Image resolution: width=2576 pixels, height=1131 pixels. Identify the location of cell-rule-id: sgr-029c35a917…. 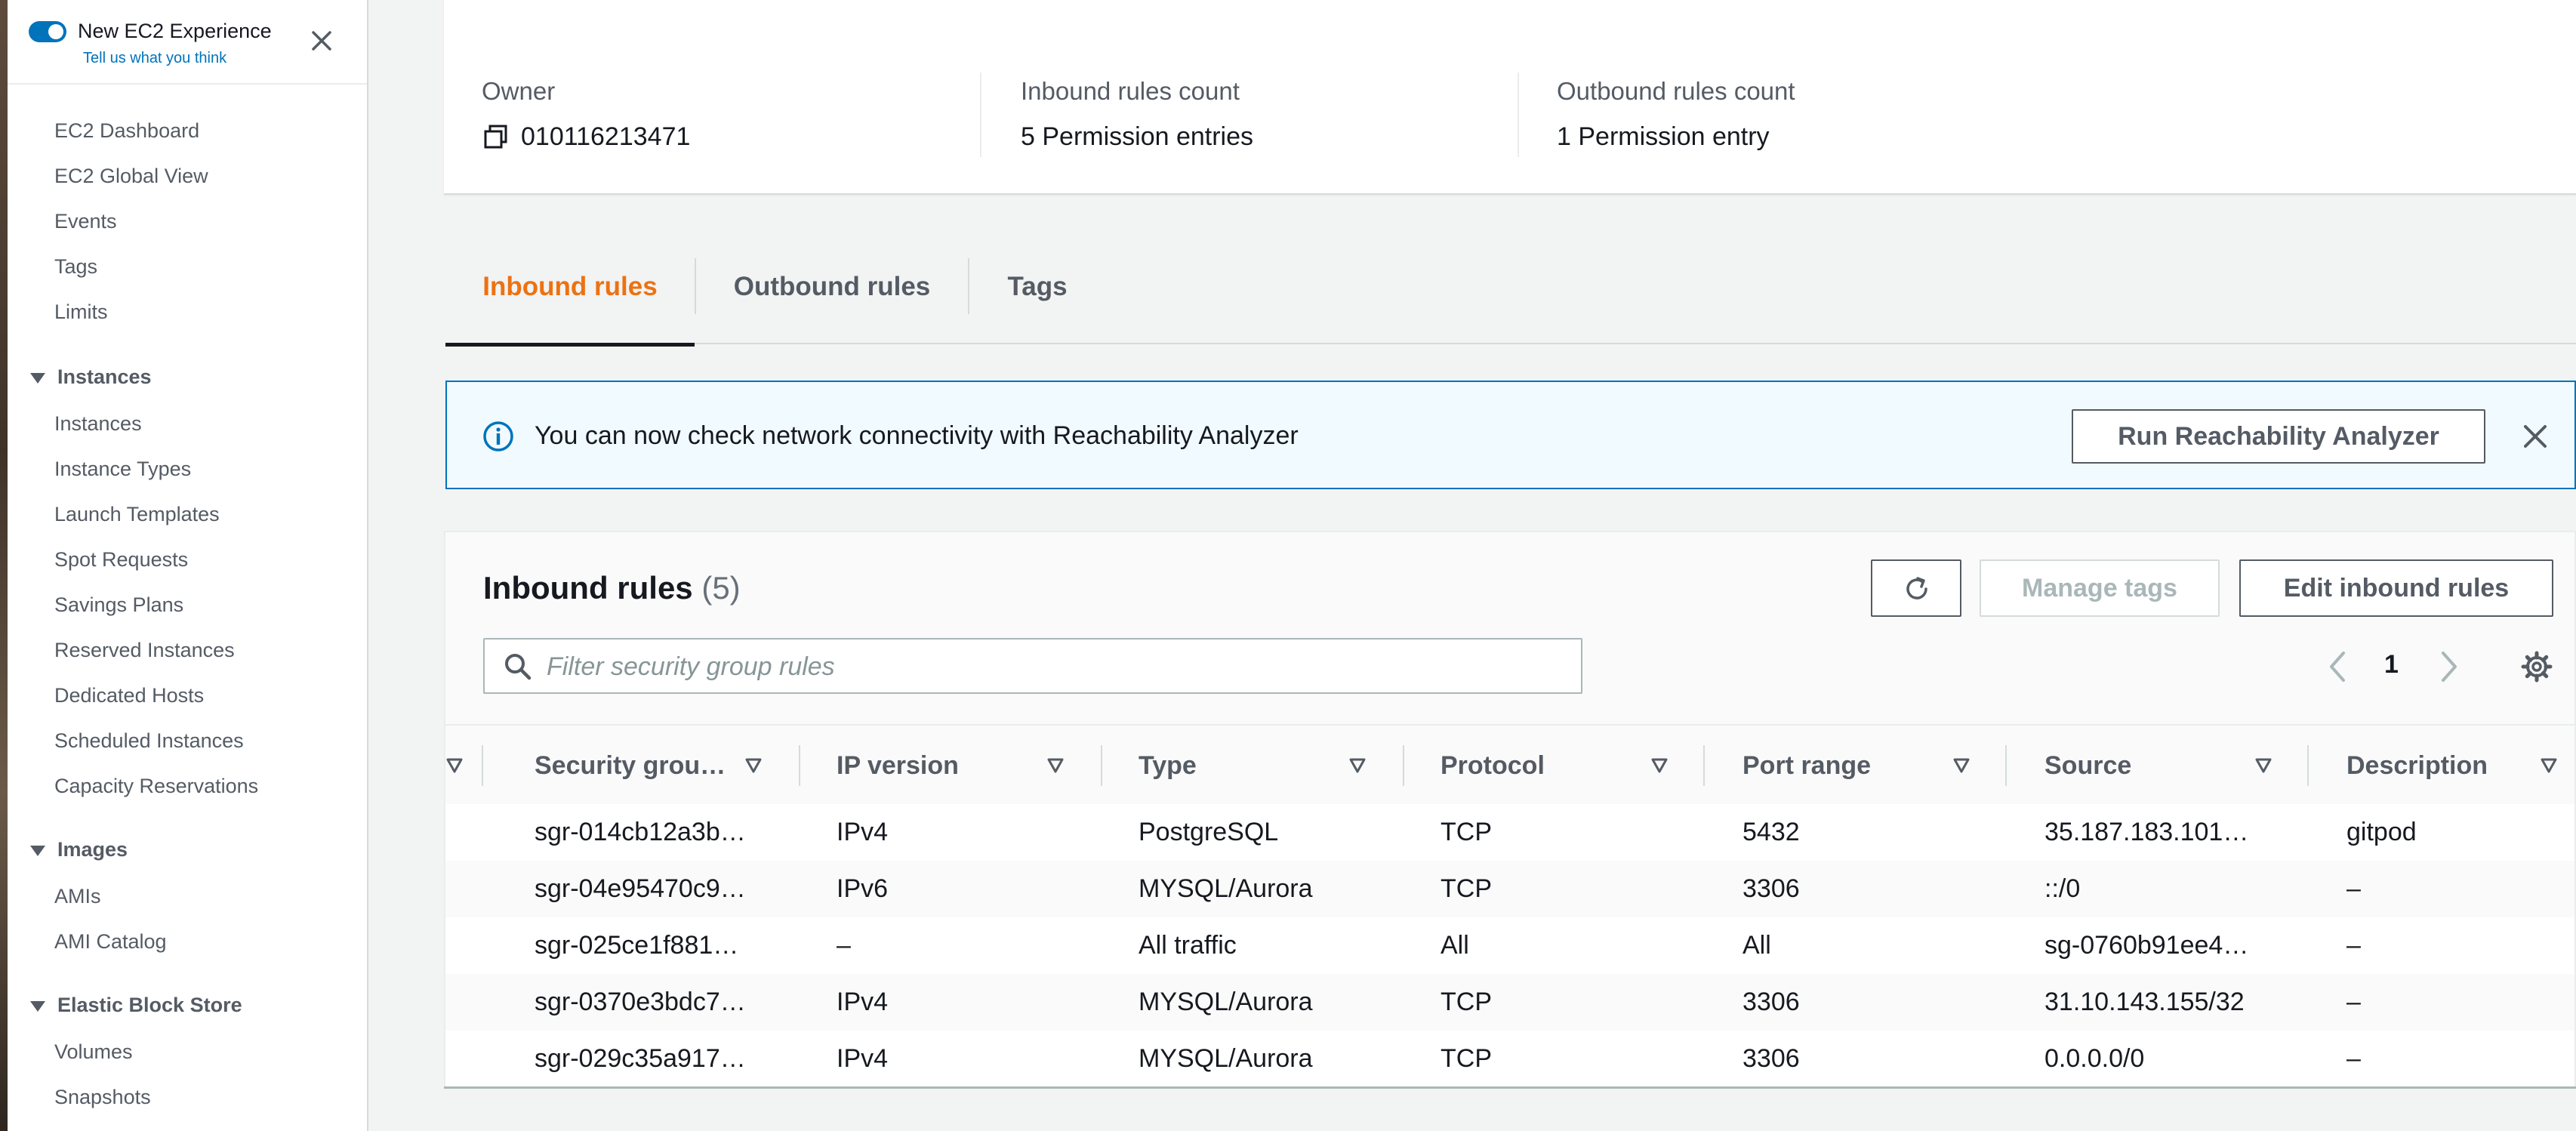
(640, 1059).